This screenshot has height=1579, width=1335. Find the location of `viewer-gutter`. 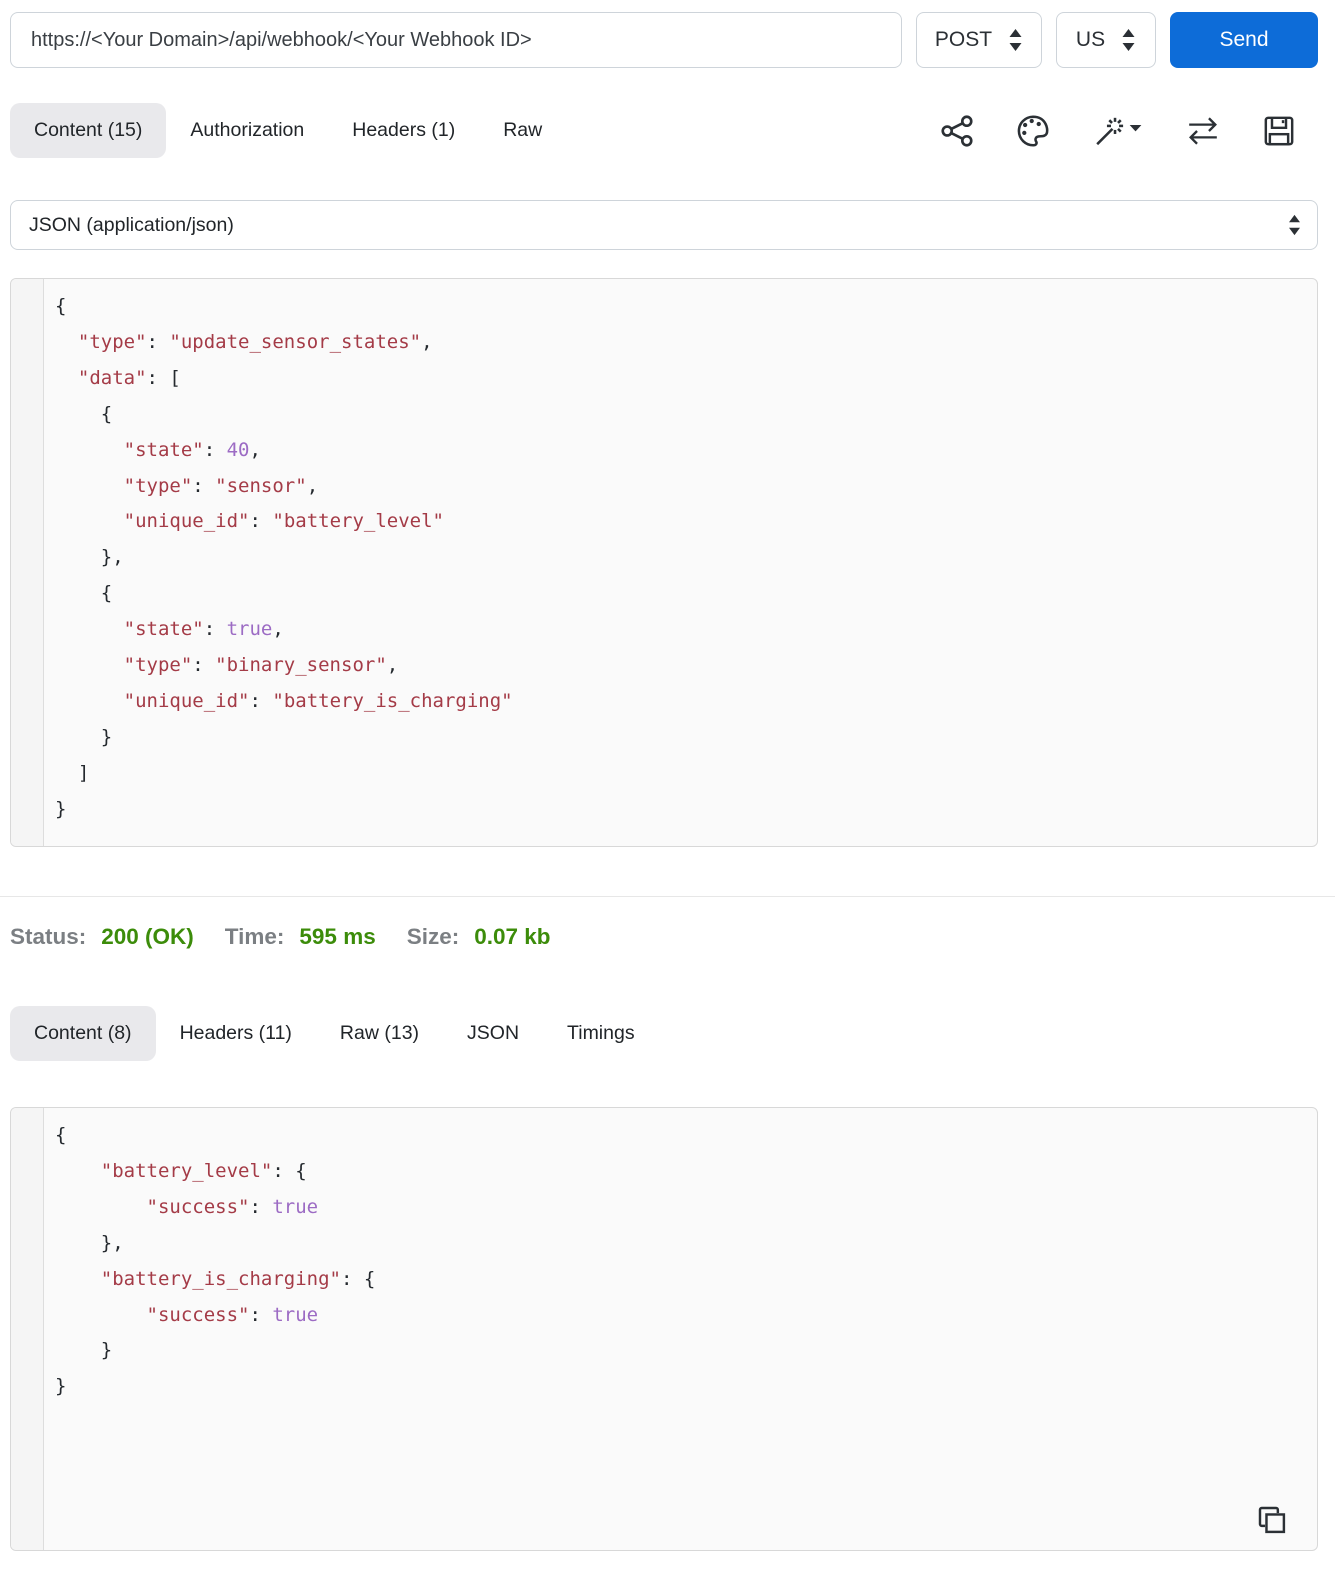

viewer-gutter is located at coordinates (27, 1329).